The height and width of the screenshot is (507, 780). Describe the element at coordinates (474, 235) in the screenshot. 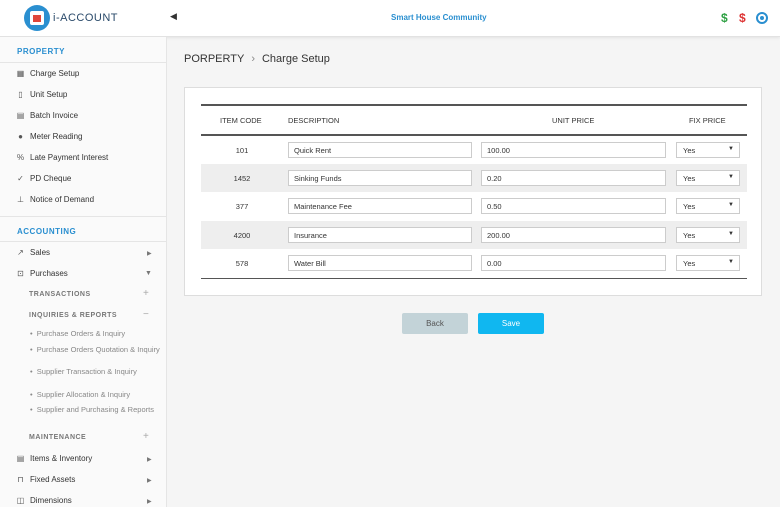

I see `table-row: 4200 Insurance 200.00 Yes ▼` at that location.